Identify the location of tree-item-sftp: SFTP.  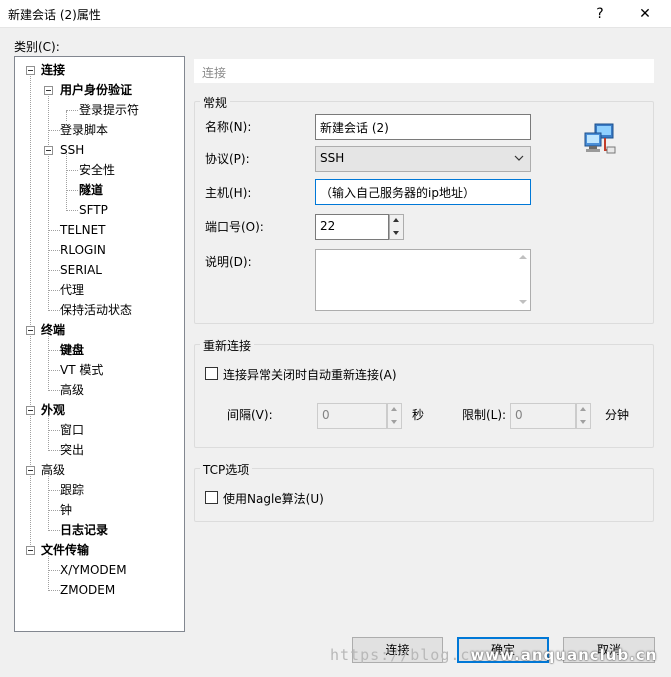
(93, 210).